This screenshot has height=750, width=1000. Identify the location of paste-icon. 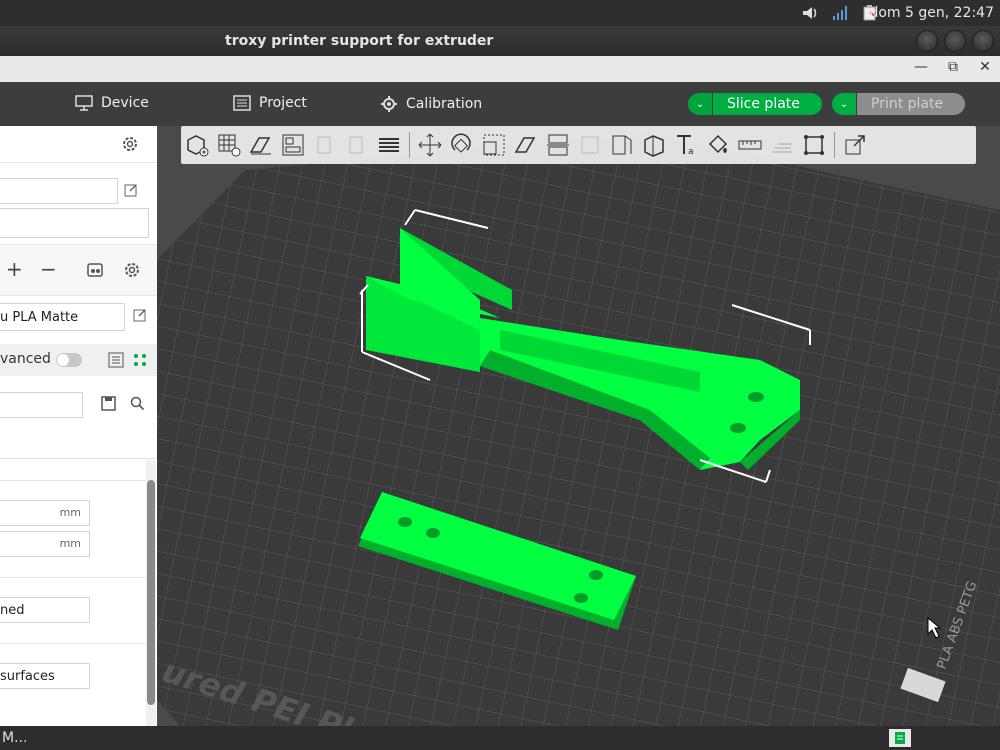
(357, 145).